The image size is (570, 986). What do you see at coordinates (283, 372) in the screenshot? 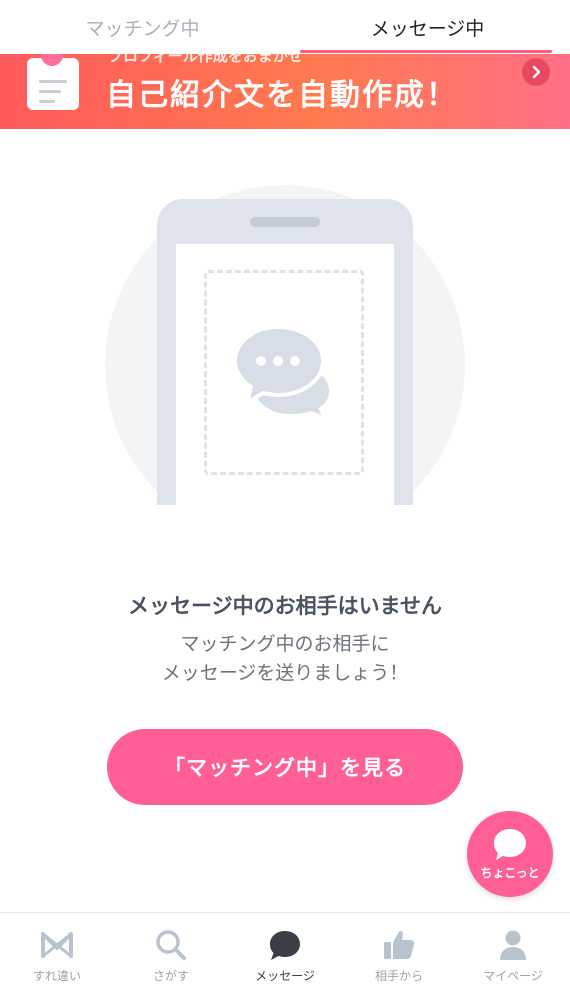
I see `chat-bubbles-icon` at bounding box center [283, 372].